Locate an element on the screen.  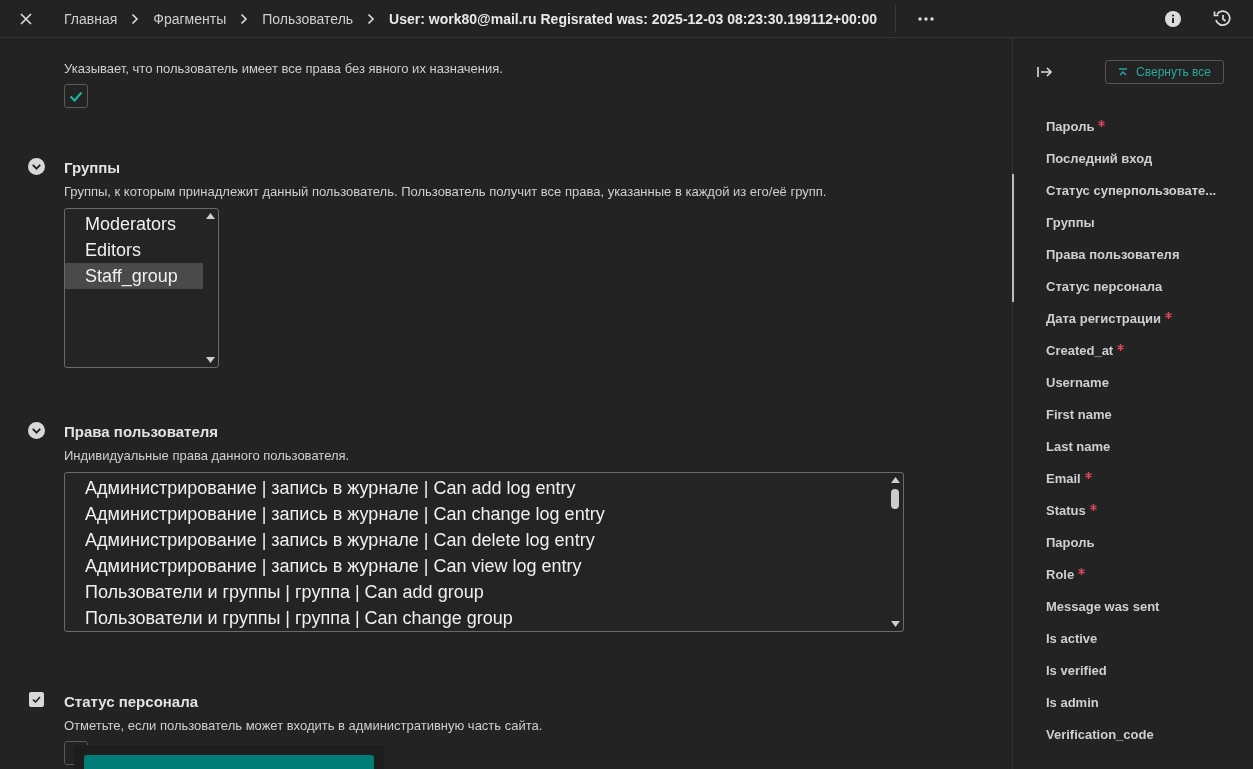
outline-link: Verification_code is located at coordinates (1100, 734).